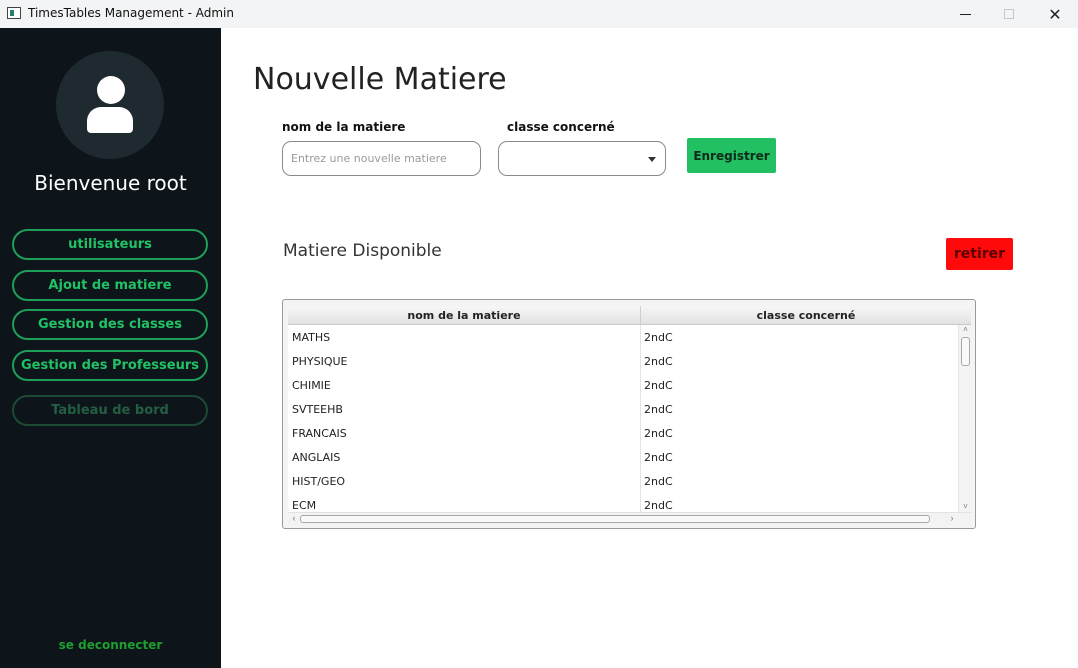  I want to click on table-row: HIST/GEO 2ndC, so click(623, 481).